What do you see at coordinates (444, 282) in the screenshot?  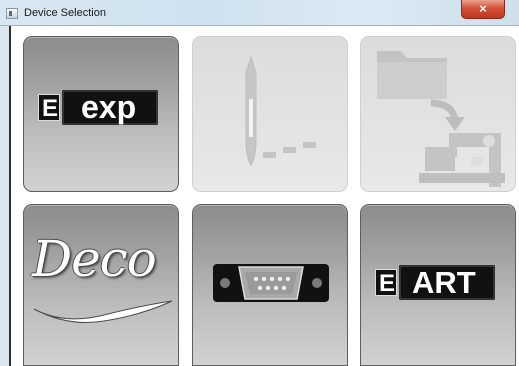 I see `art-label: ART` at bounding box center [444, 282].